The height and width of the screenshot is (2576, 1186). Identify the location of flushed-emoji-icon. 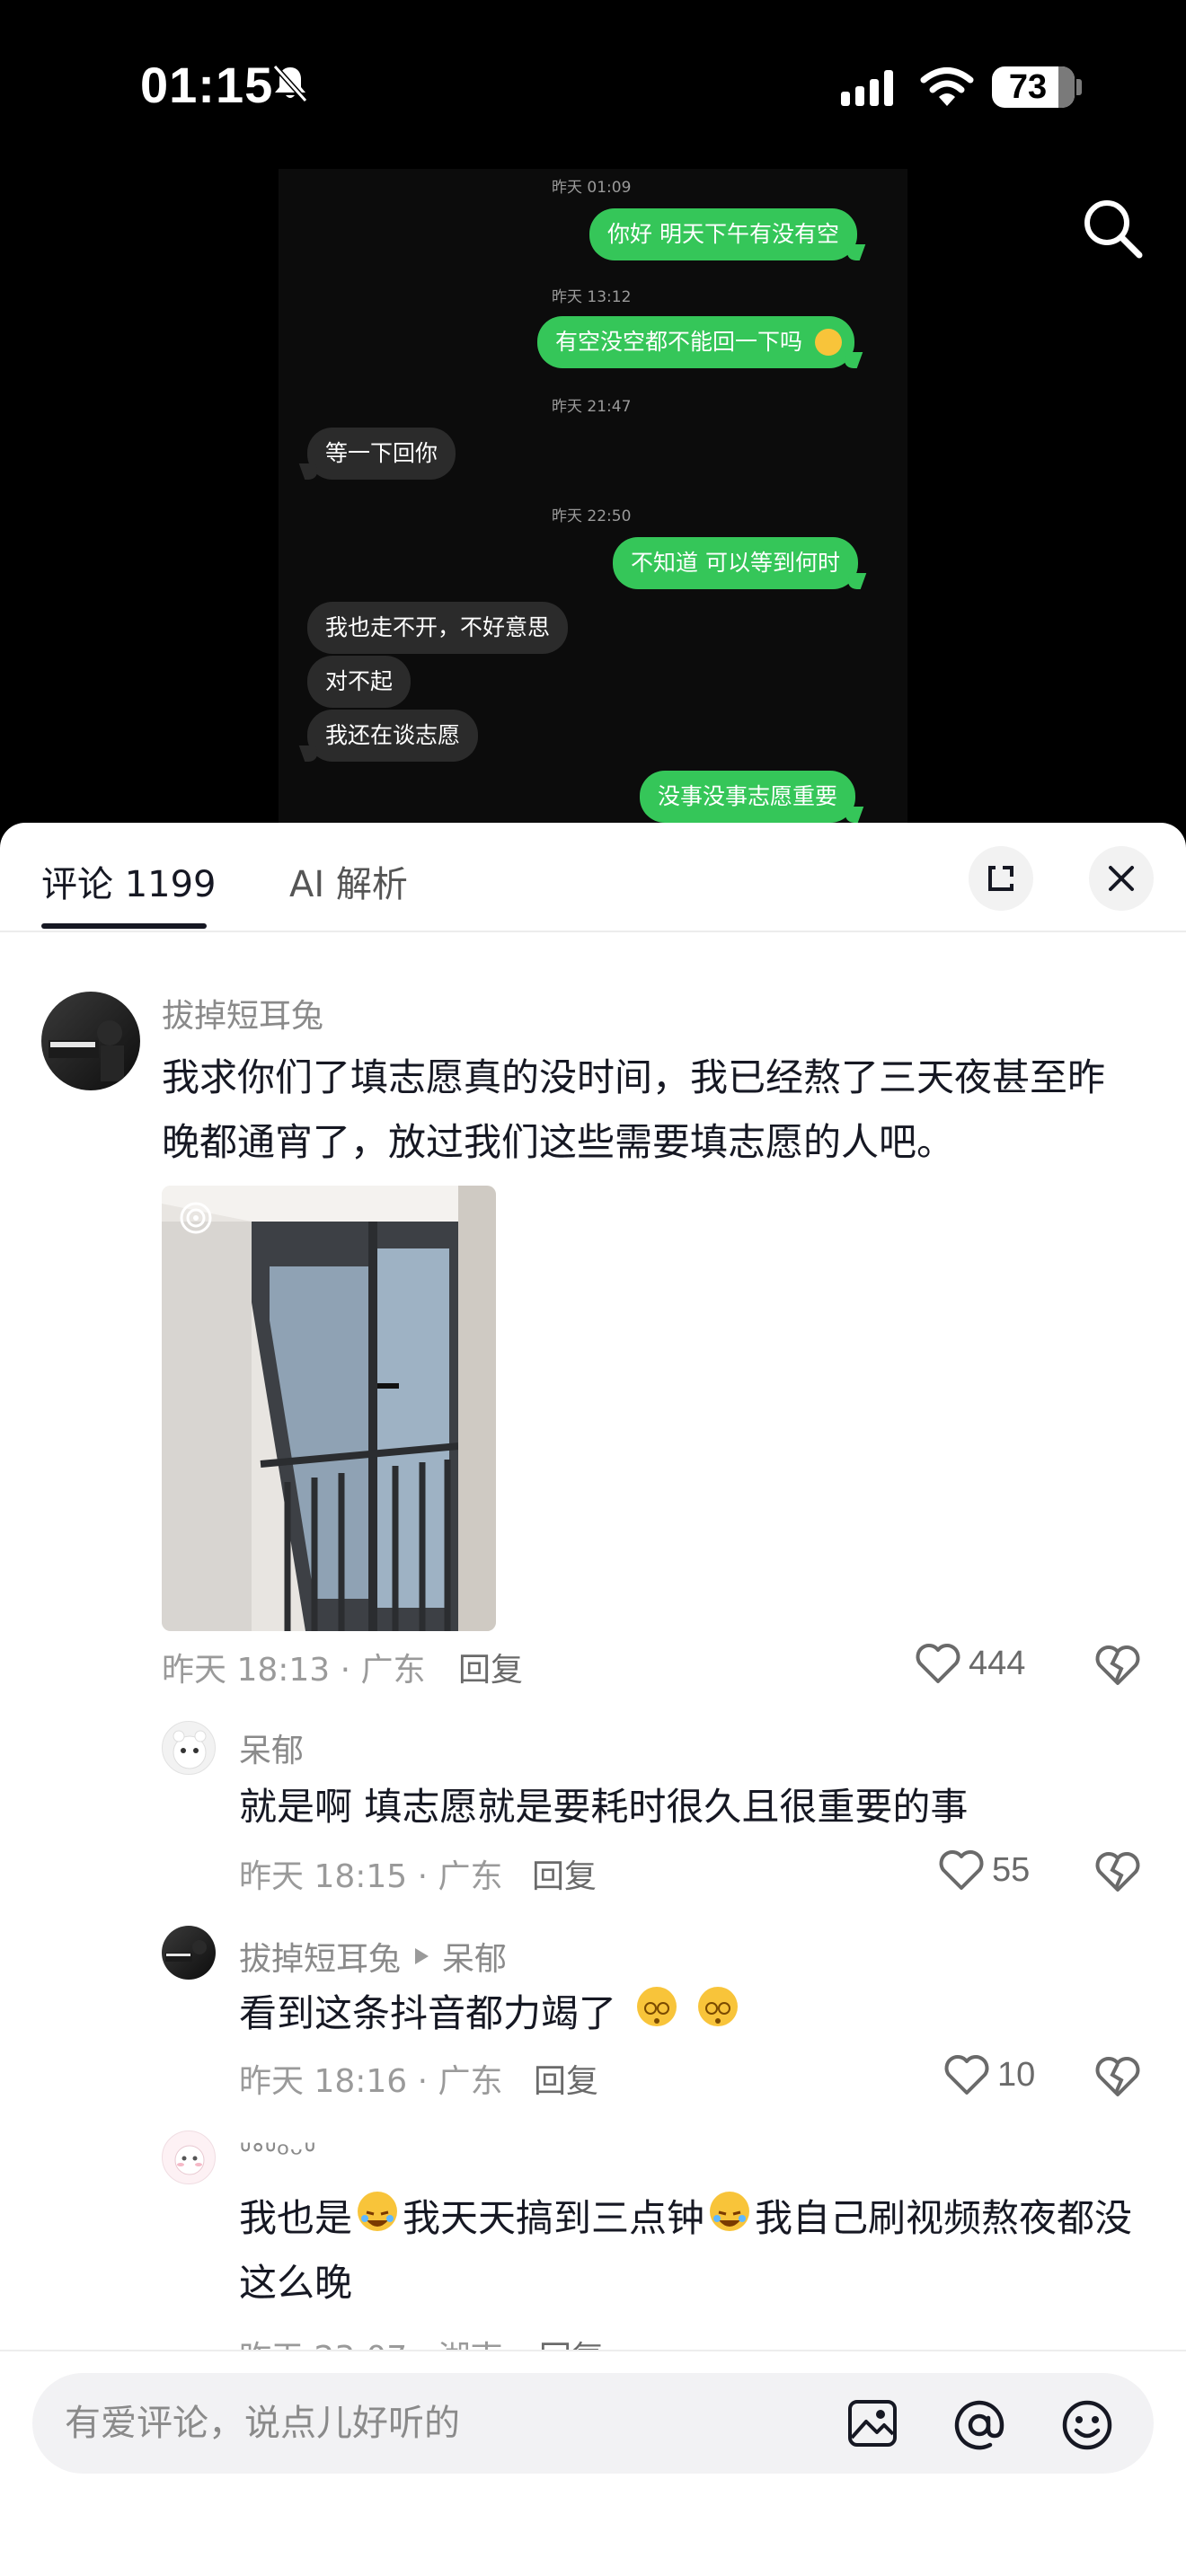
(829, 342).